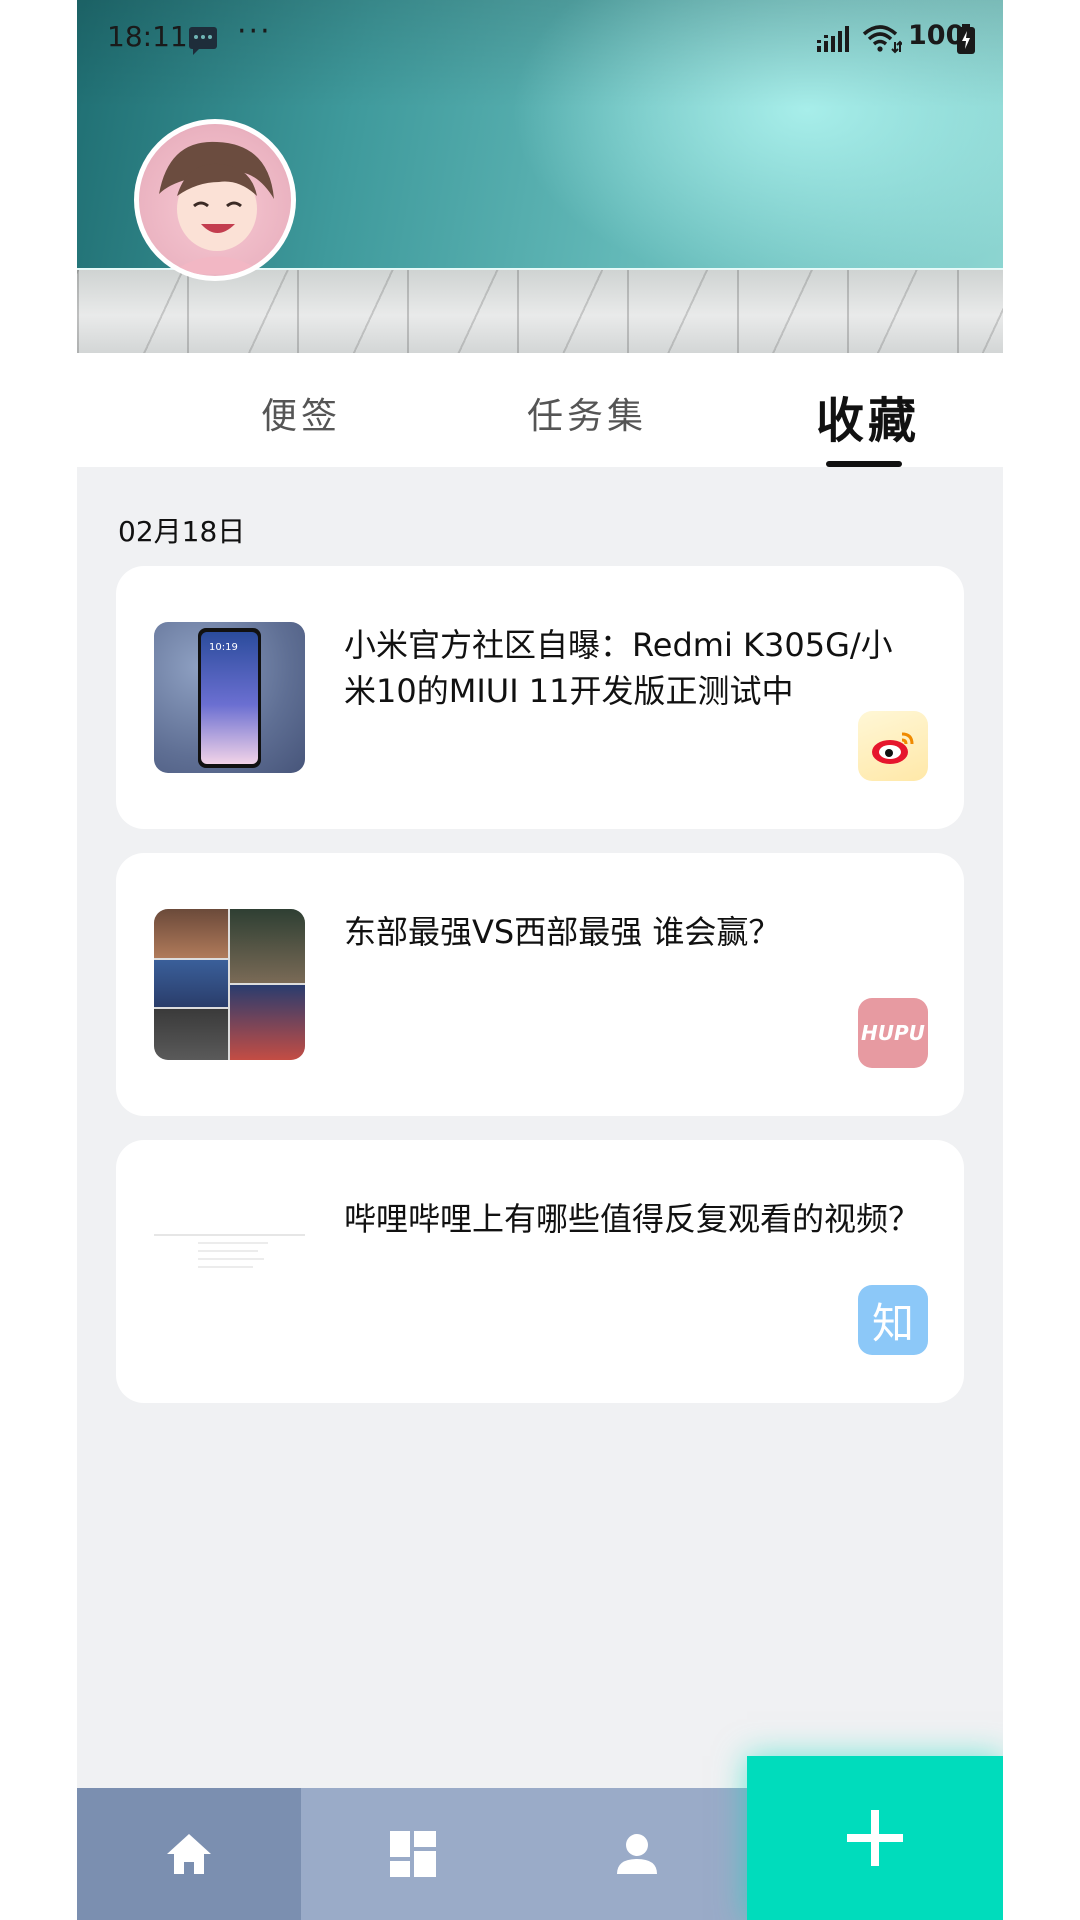  Describe the element at coordinates (587, 413) in the screenshot. I see `tab-task-sets: 任务集` at that location.